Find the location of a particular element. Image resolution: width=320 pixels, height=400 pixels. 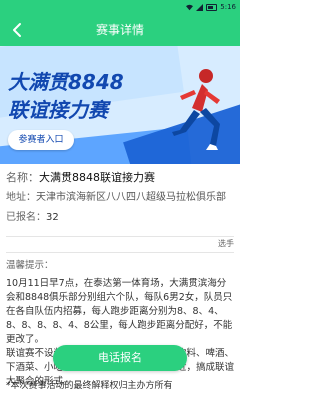

event-name: 大满贯8848联谊接力赛 is located at coordinates (97, 177).